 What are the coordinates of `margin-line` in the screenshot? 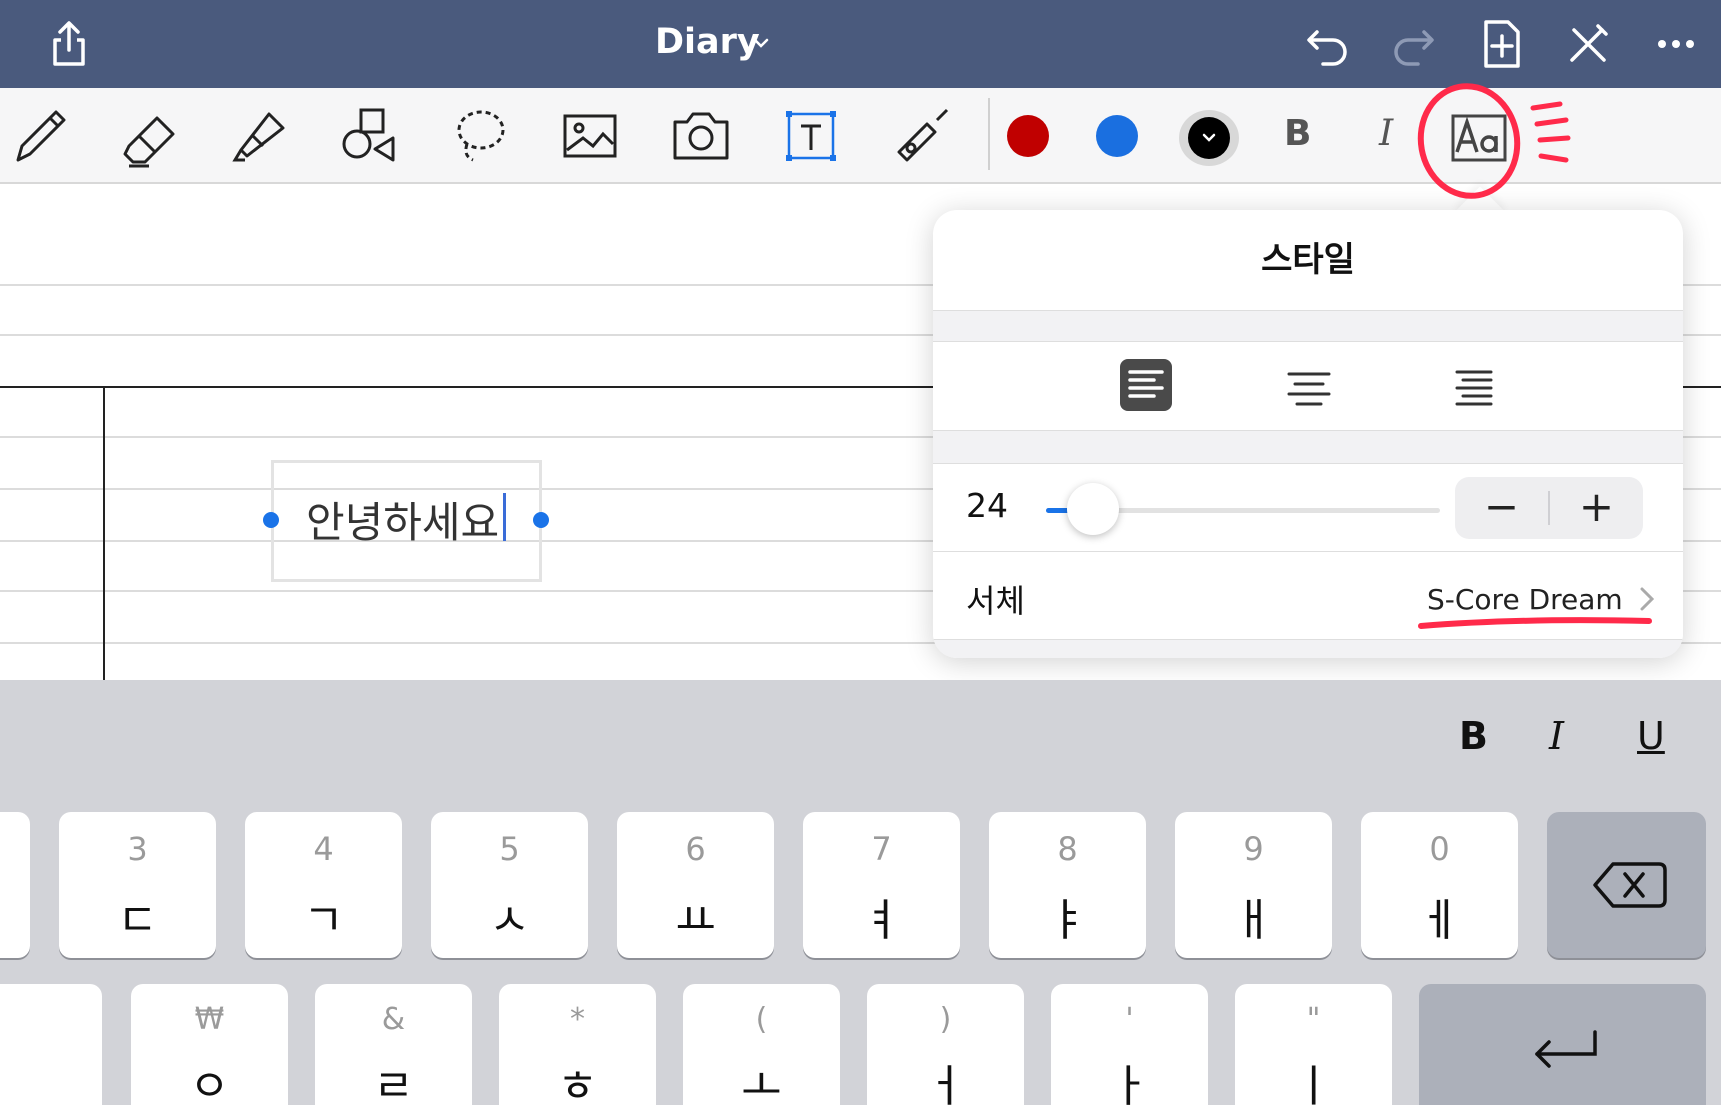 It's located at (104, 534).